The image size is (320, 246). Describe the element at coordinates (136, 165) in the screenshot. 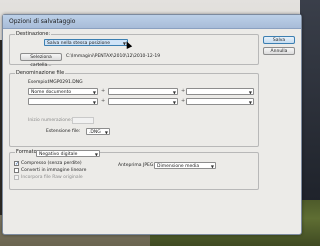

I see `jpeg-preview-label: Anteprima JPEG:` at that location.